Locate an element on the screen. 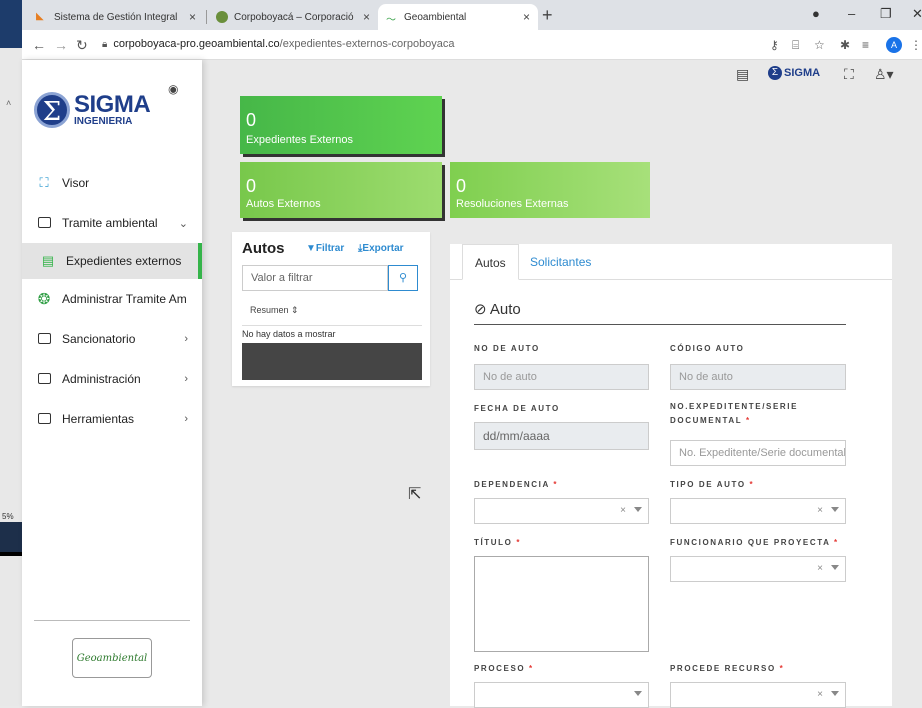  reading-list-icon: ≡ is located at coordinates (865, 45).